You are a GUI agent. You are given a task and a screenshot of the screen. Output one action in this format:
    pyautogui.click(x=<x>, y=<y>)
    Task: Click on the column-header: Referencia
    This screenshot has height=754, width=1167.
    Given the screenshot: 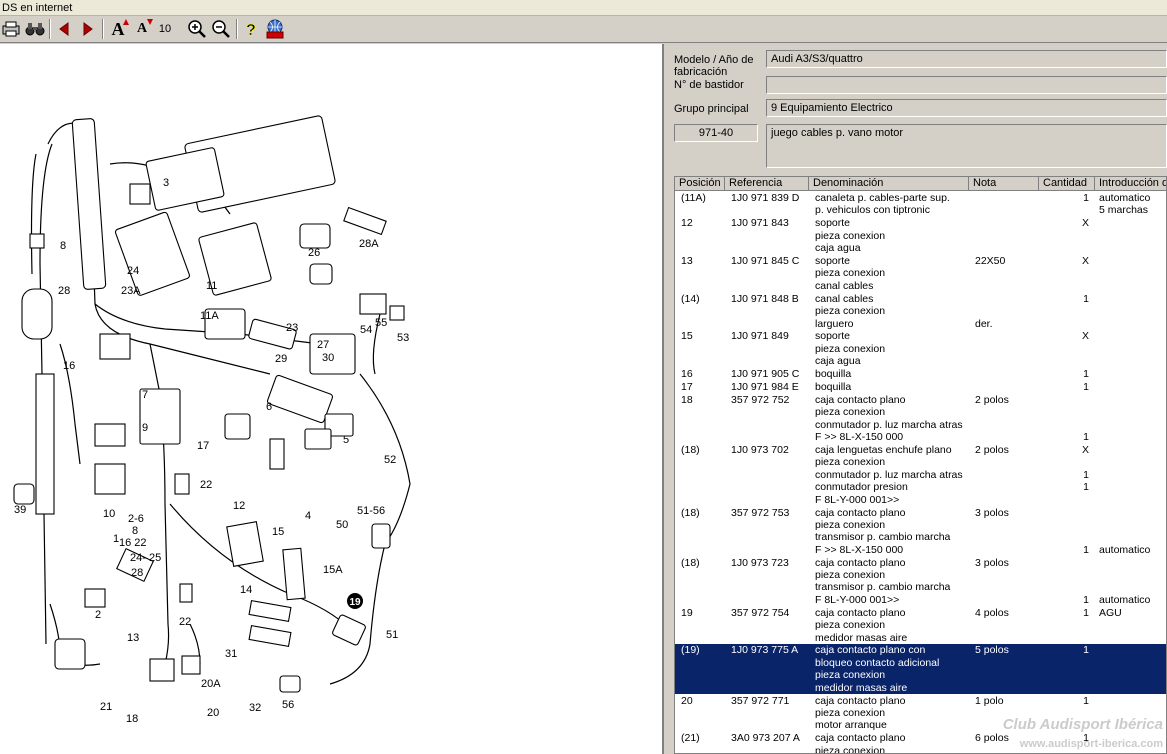 What is the action you would take?
    pyautogui.click(x=767, y=184)
    